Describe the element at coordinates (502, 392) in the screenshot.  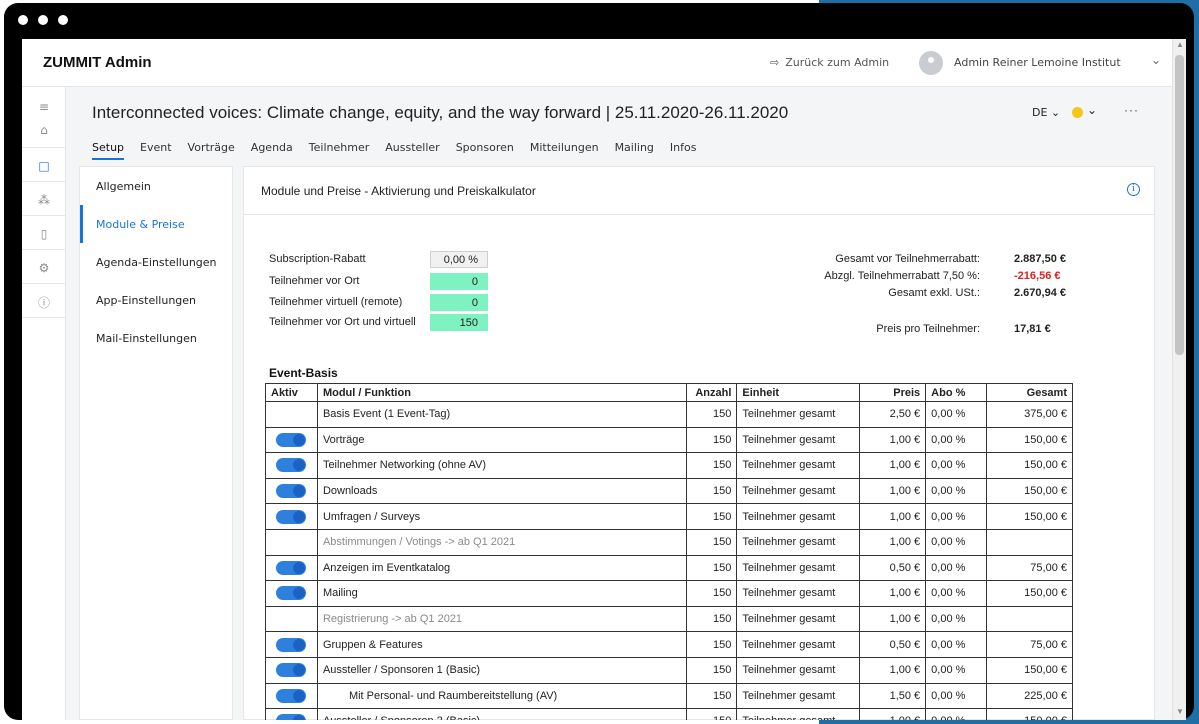
I see `column-header-modul: Modul / Funktion` at that location.